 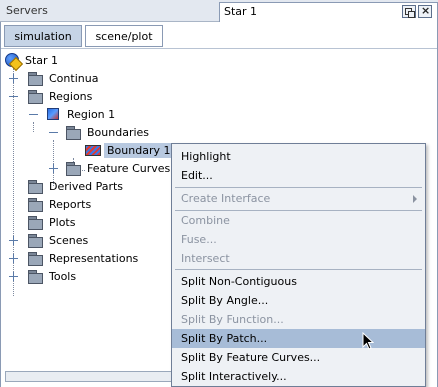 What do you see at coordinates (89, 376) in the screenshot?
I see `horizontal-scrollbar` at bounding box center [89, 376].